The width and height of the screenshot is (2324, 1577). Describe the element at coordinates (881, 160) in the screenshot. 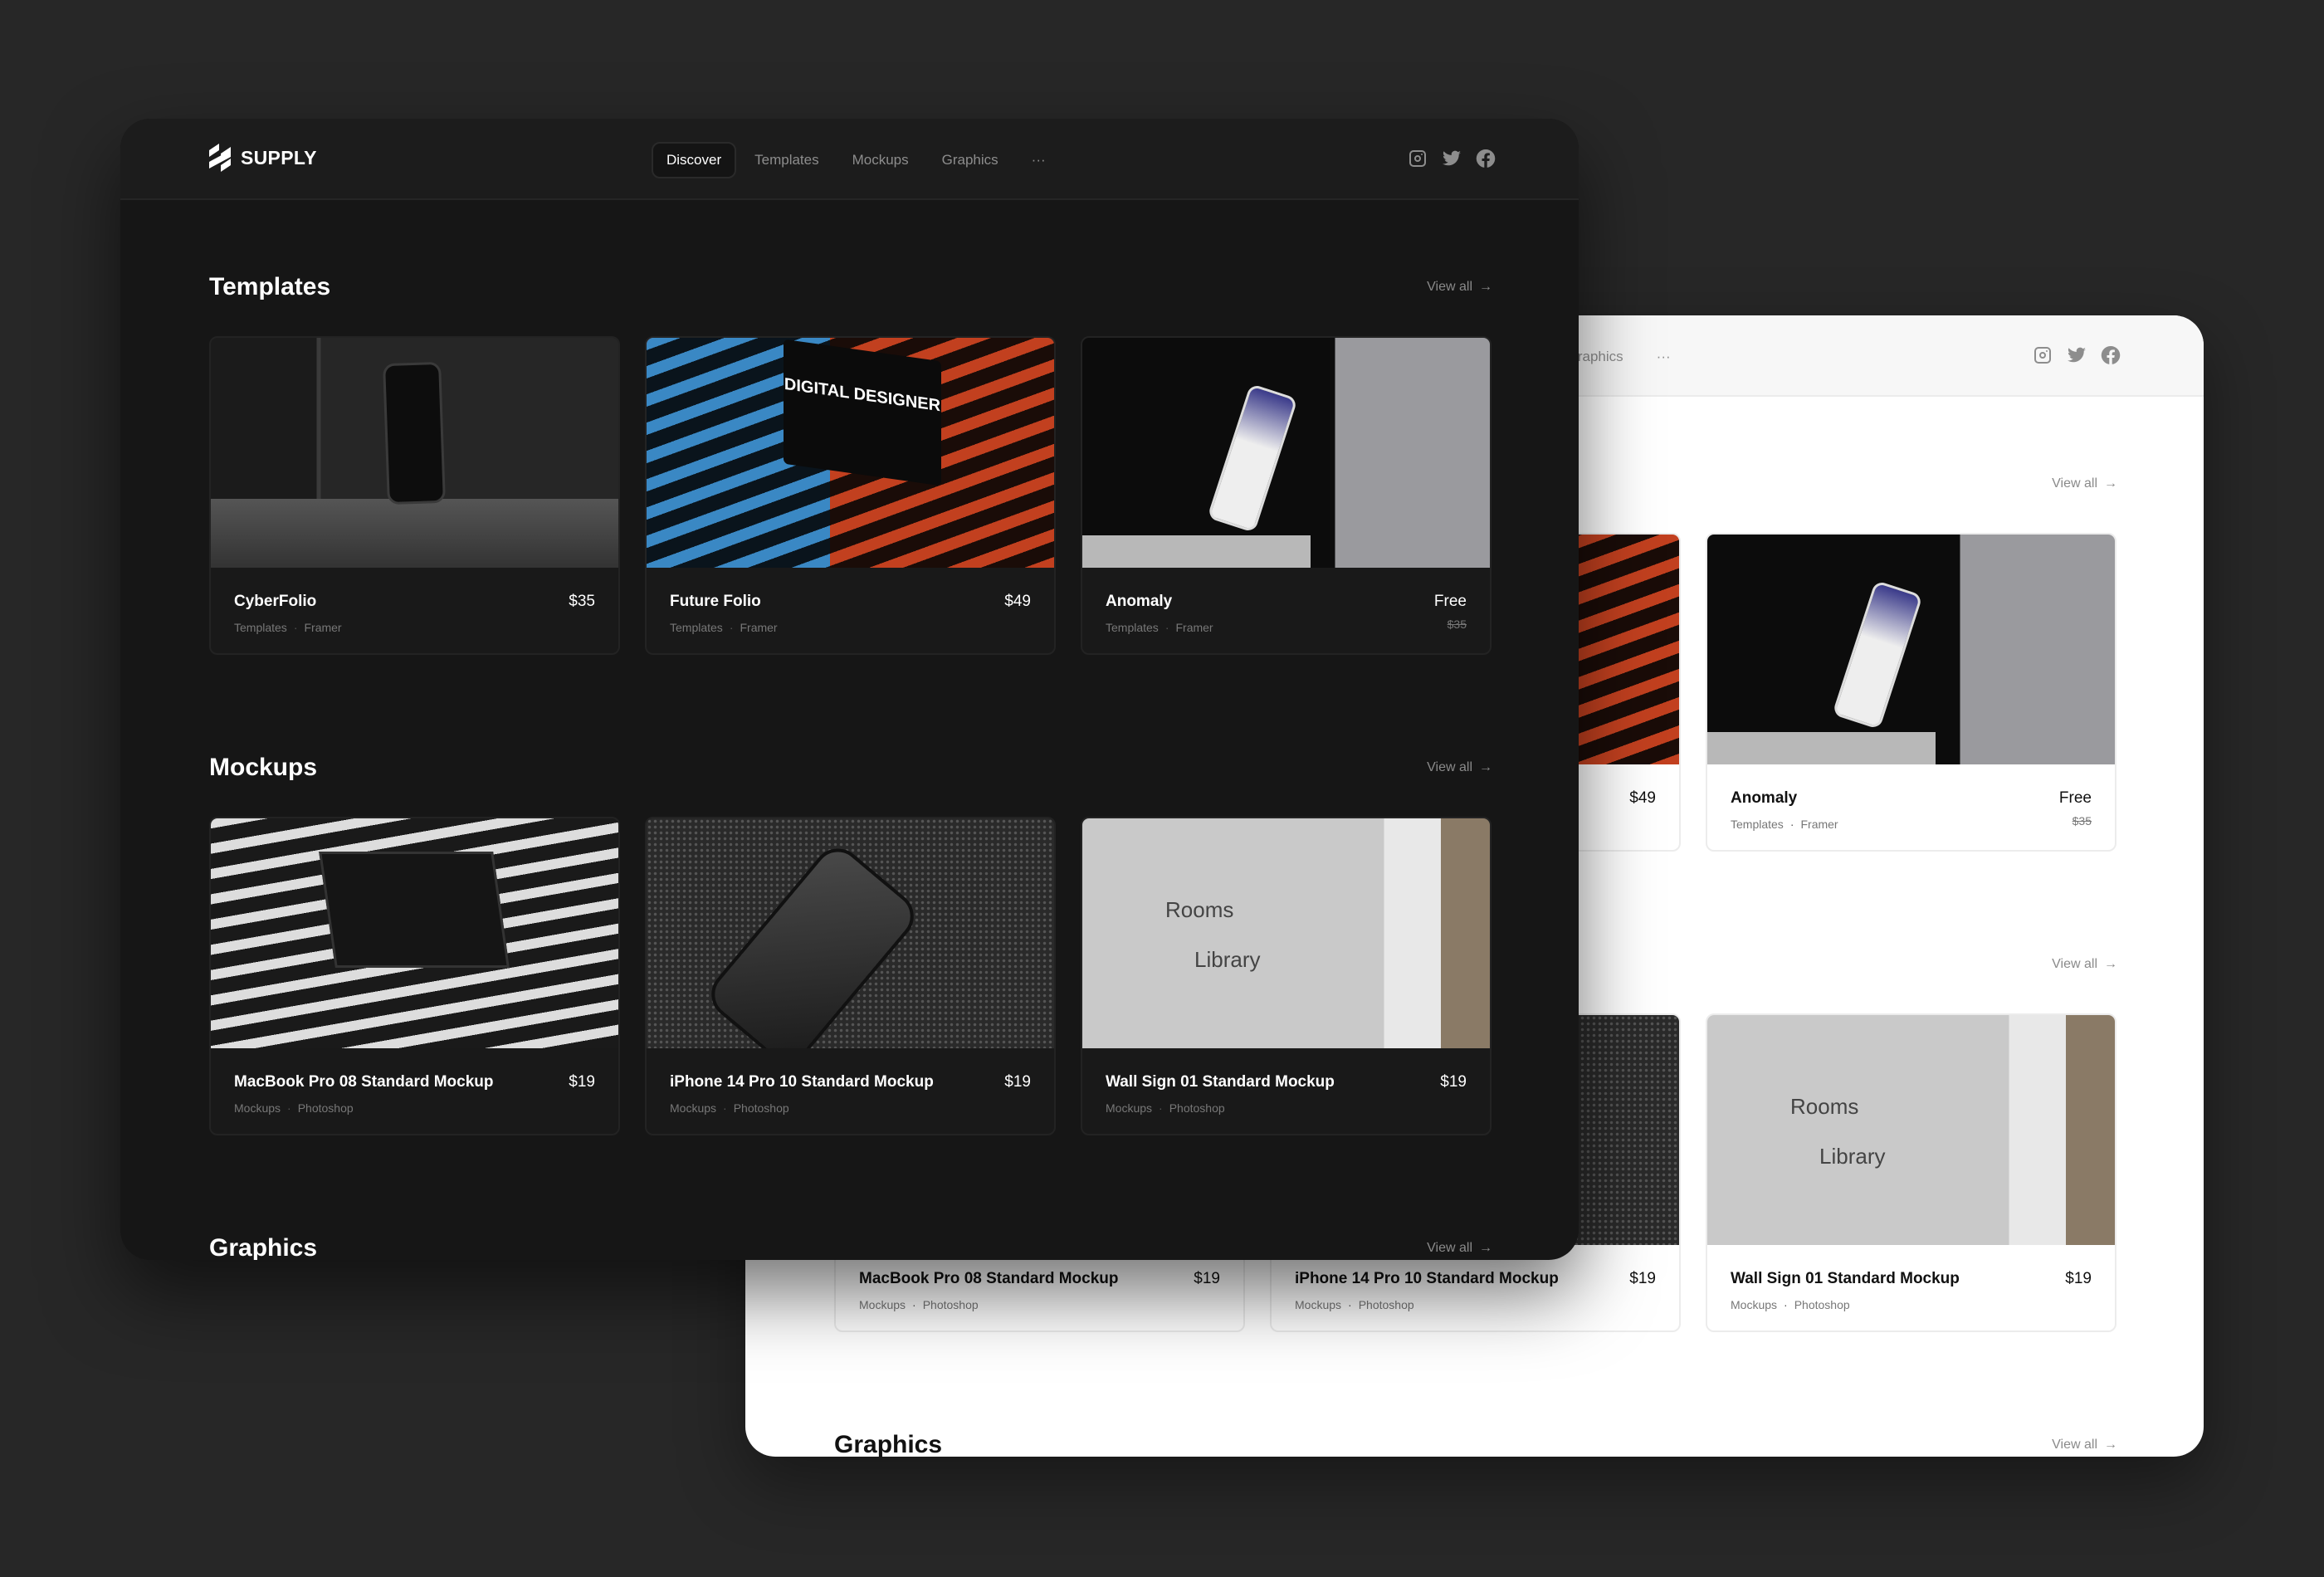

I see `nav-mockups: Mockups` at that location.